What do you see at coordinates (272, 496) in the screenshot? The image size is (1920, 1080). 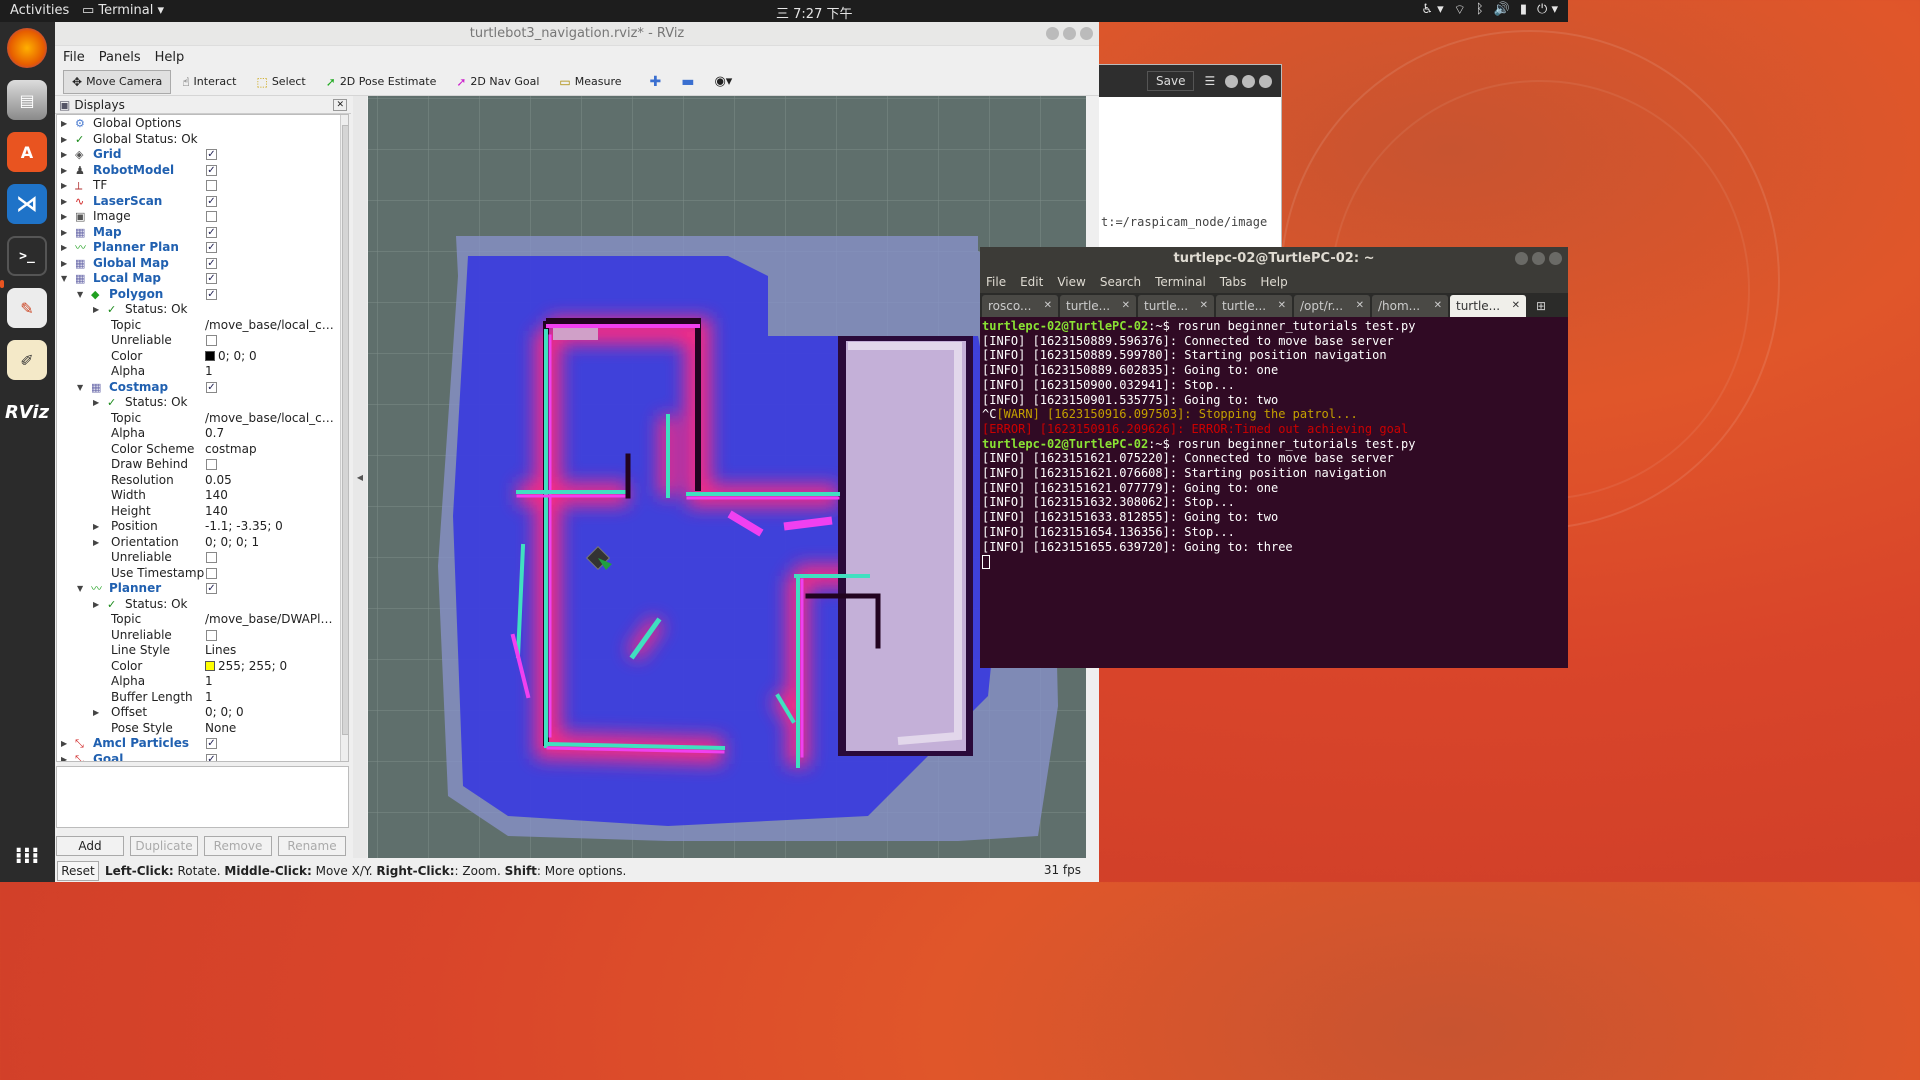 I see `tree-row-value: 140` at bounding box center [272, 496].